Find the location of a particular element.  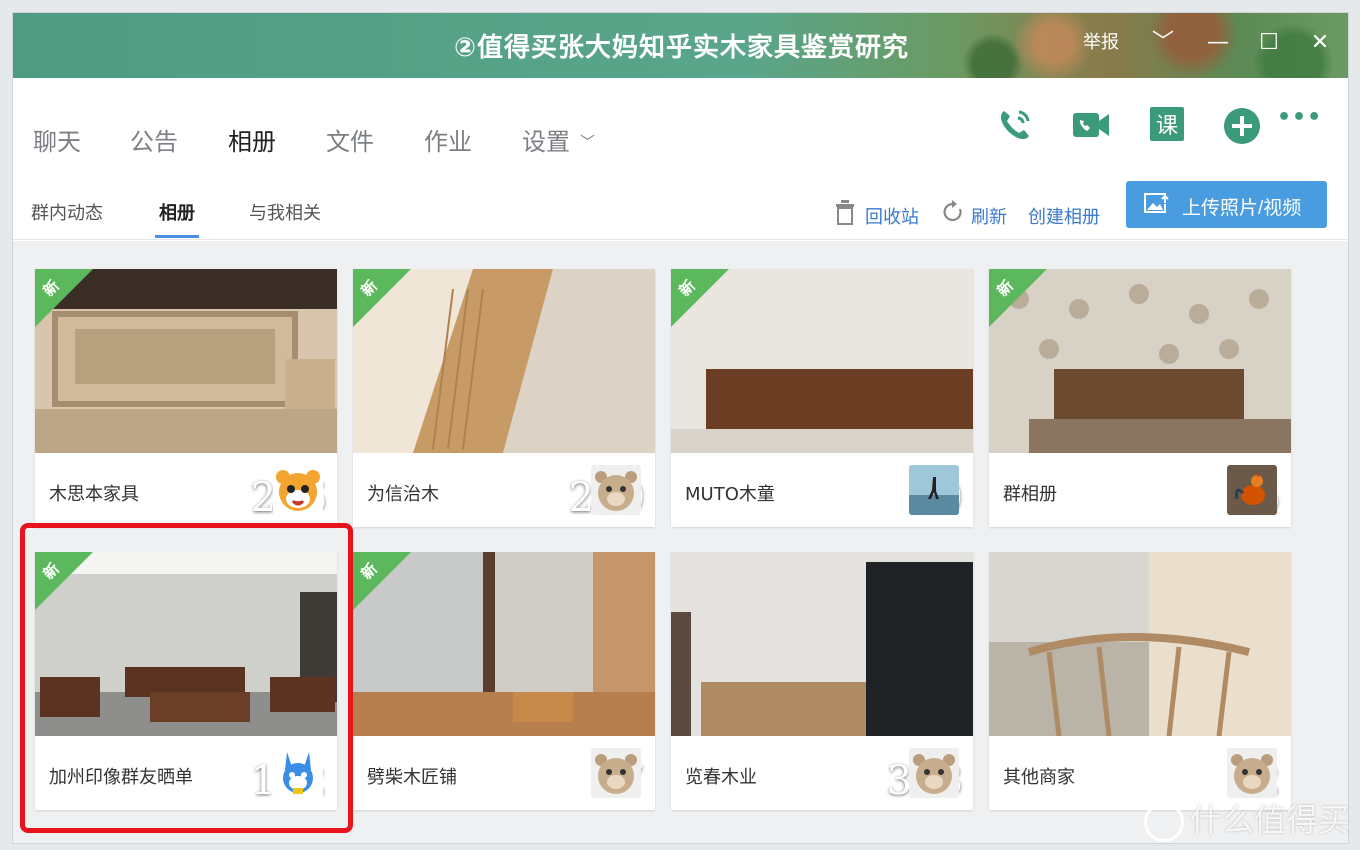

tab-label: 聊天 is located at coordinates (57, 142).